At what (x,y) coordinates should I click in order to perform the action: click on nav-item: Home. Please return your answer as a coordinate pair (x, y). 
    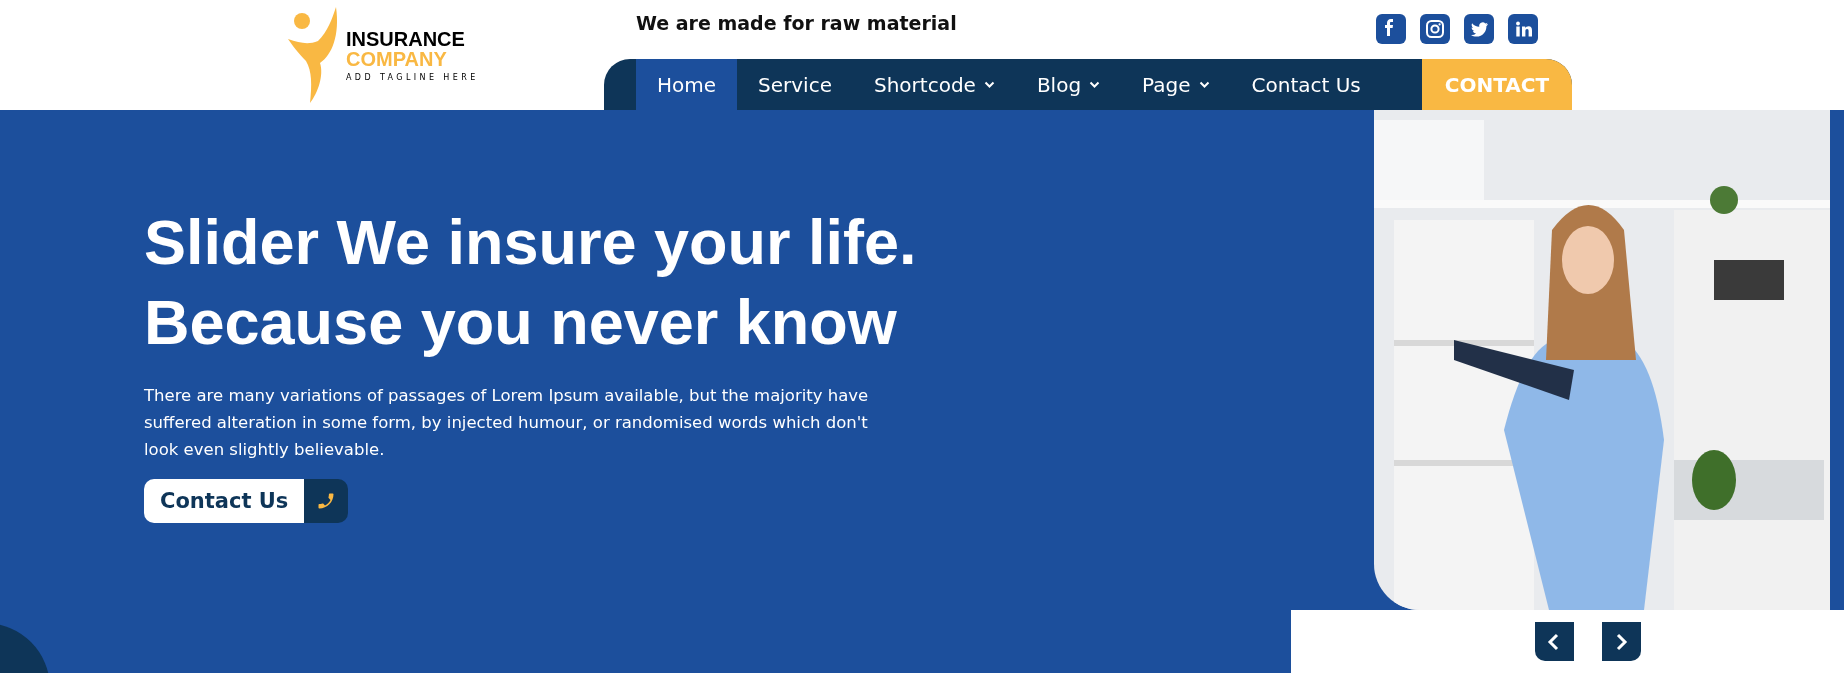
    Looking at the image, I should click on (687, 84).